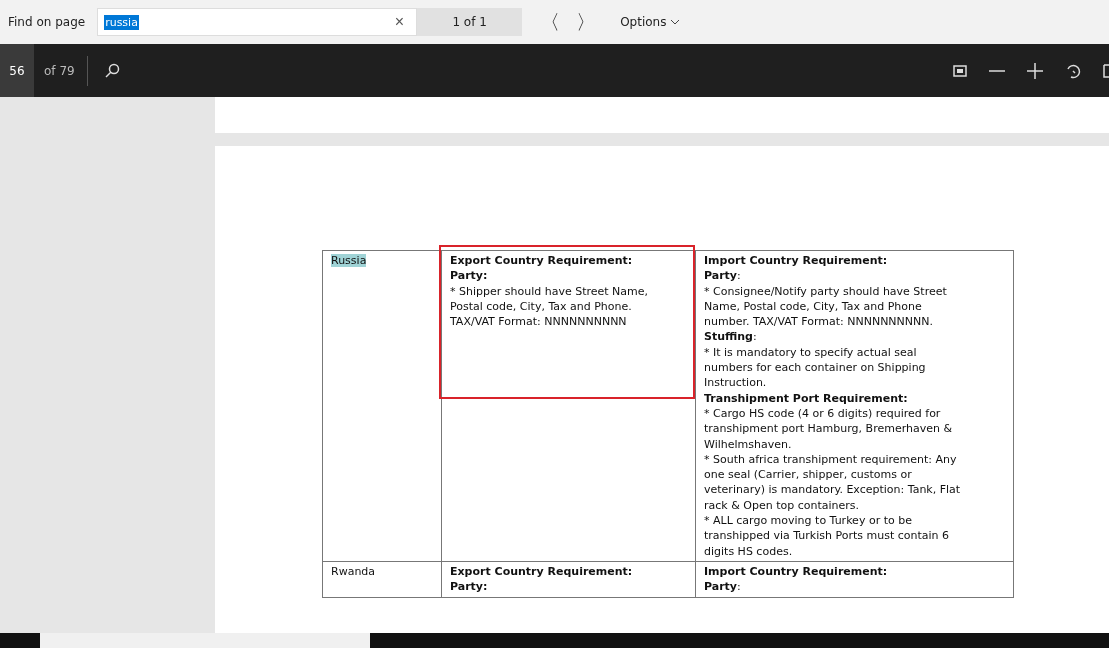 Image resolution: width=1109 pixels, height=648 pixels. What do you see at coordinates (550, 306) in the screenshot?
I see `cell-text: * Shipper should have Street Name, Postal code, City, Tax and Phone. TAX/VAT Format: NNNNNNNNNN` at bounding box center [550, 306].